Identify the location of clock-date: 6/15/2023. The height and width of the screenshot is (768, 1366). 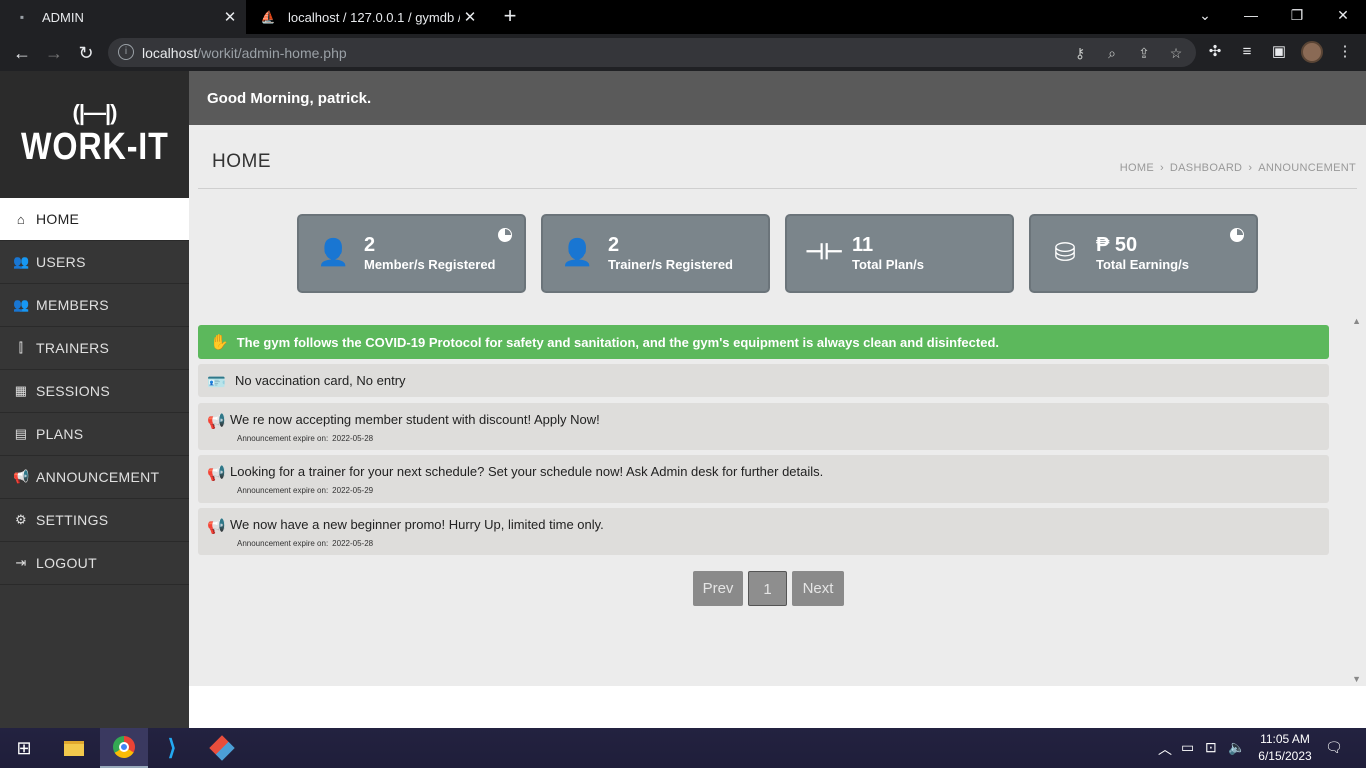
(1285, 756).